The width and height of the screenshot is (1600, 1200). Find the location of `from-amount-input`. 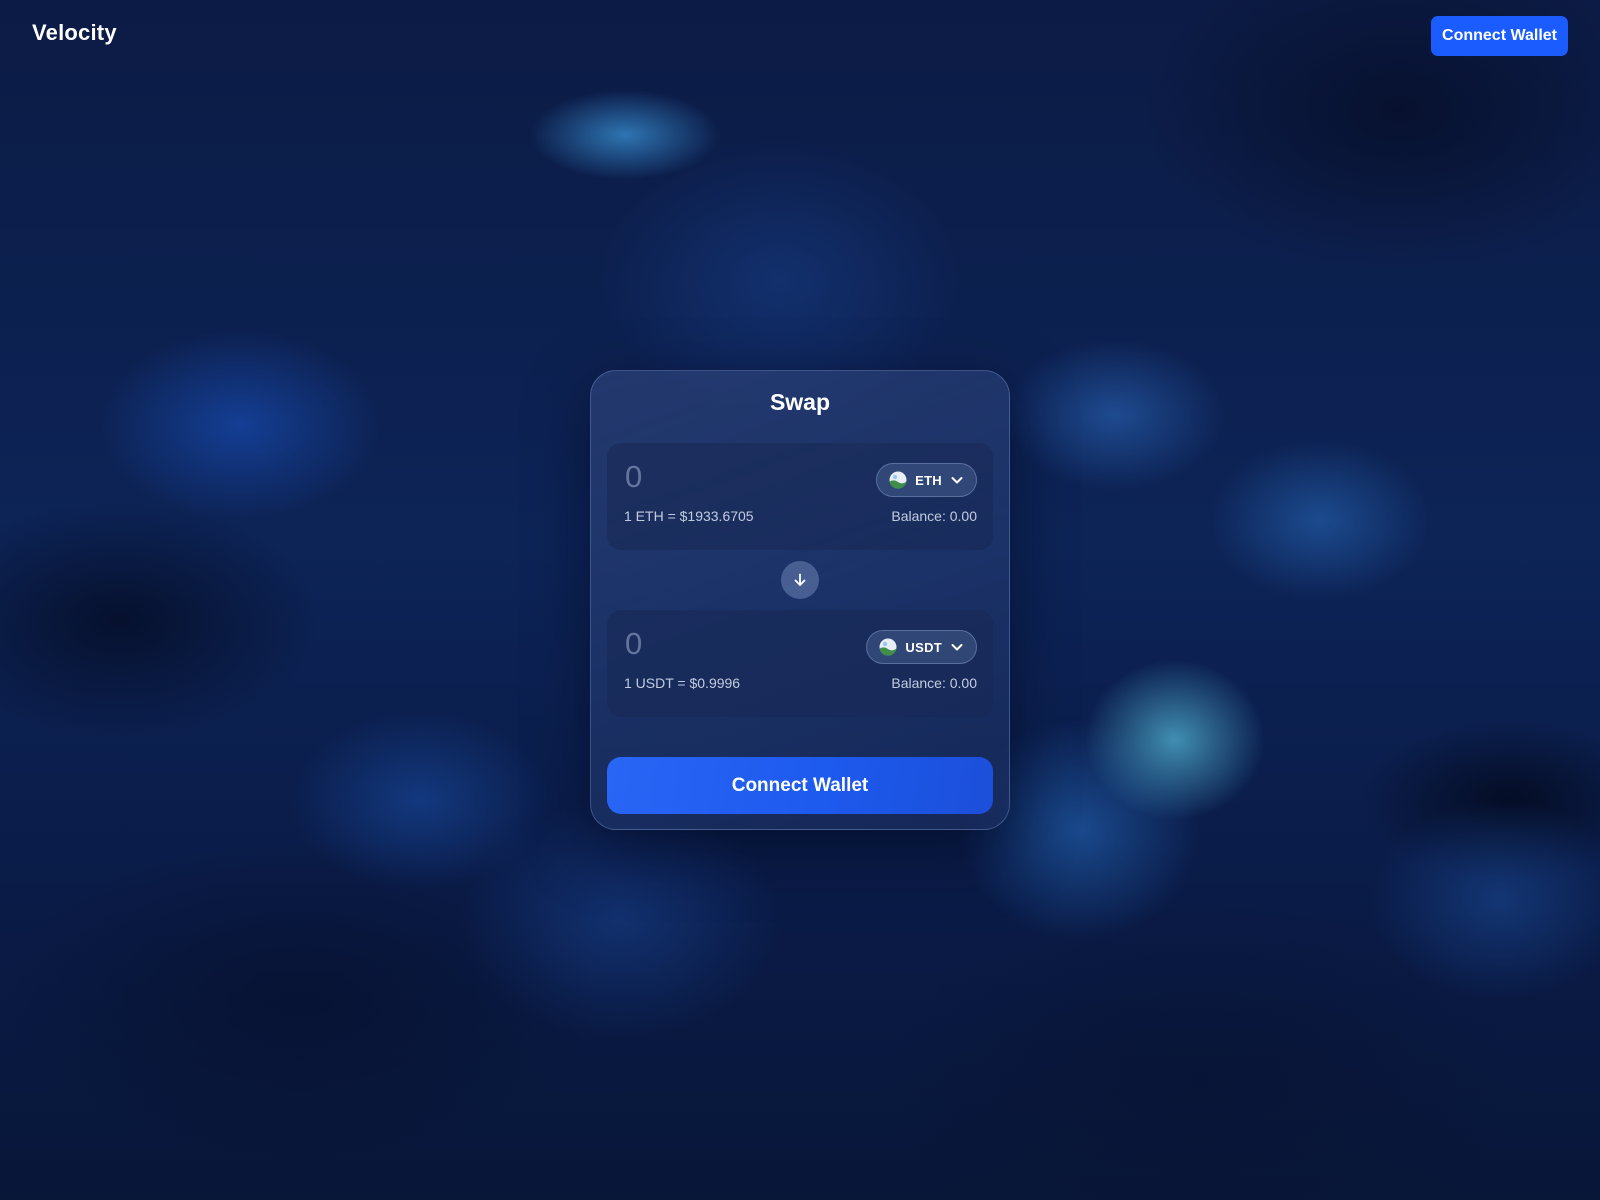

from-amount-input is located at coordinates (725, 477).